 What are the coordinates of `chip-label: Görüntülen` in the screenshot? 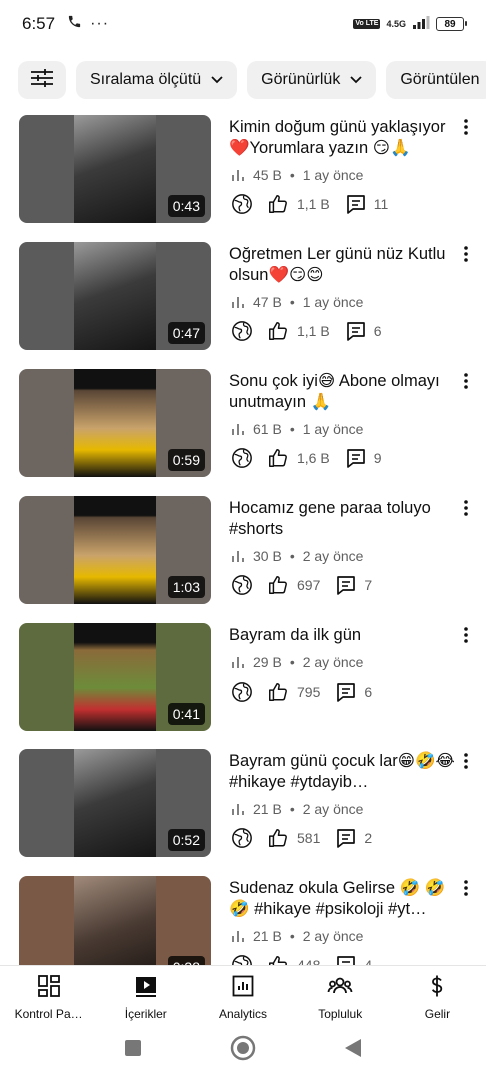 It's located at (440, 79).